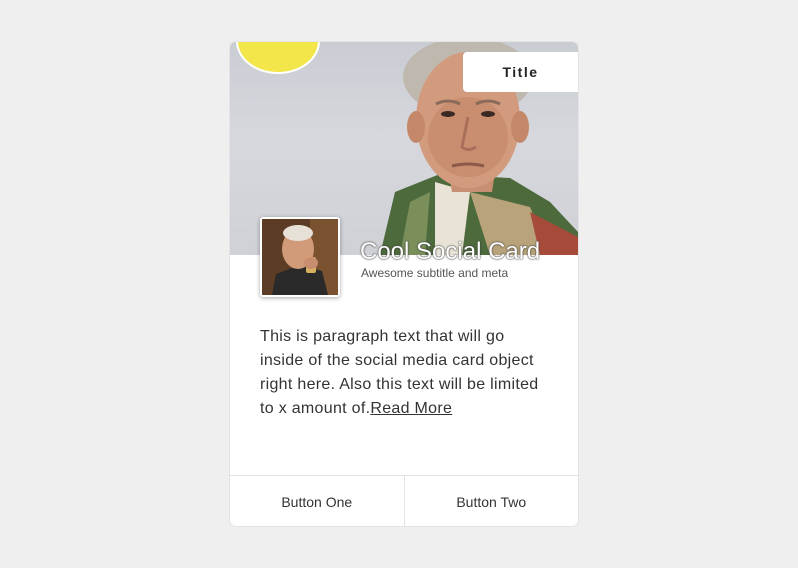 Image resolution: width=798 pixels, height=568 pixels. Describe the element at coordinates (520, 72) in the screenshot. I see `title-tab: Title` at that location.